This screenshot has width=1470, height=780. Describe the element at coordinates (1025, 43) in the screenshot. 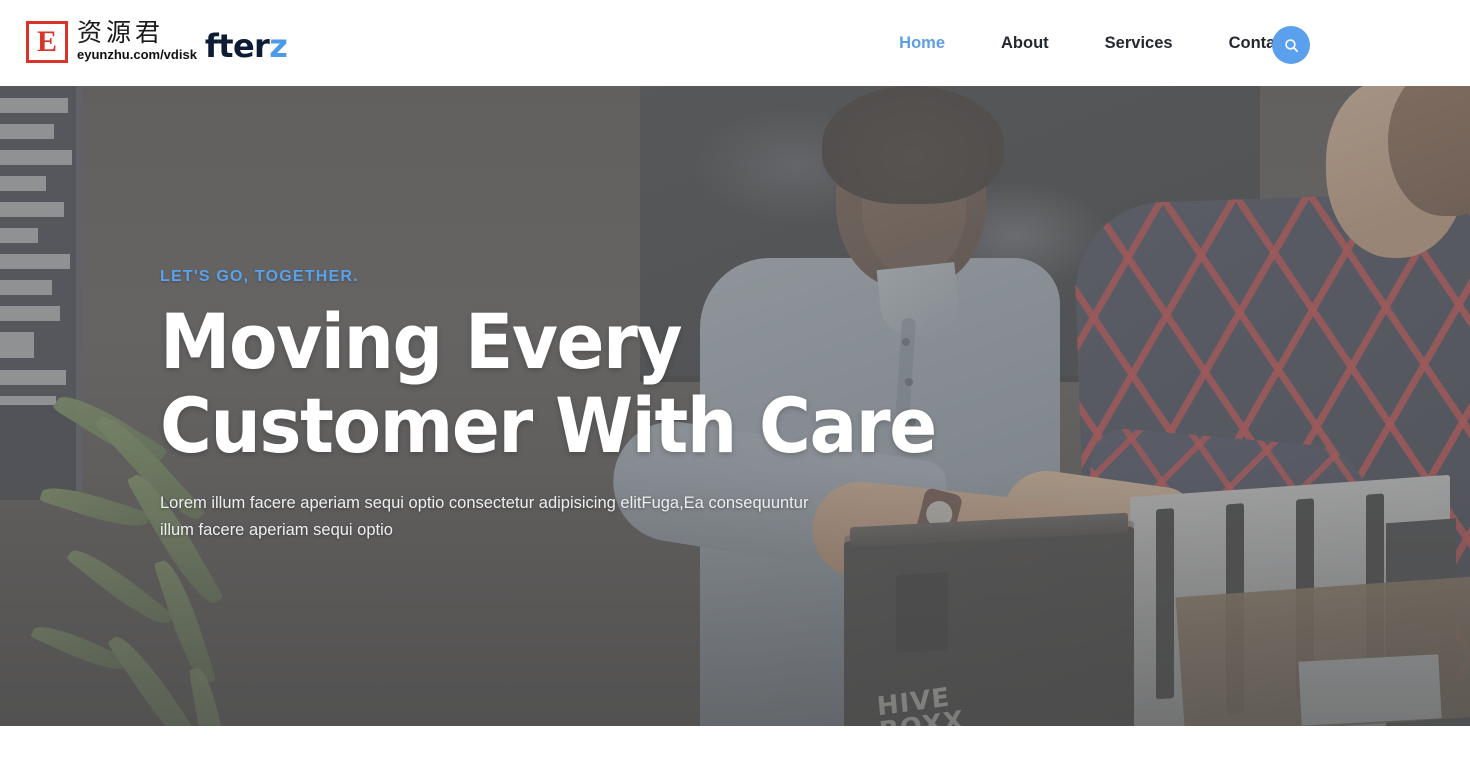

I see `nav-item-about: About` at that location.